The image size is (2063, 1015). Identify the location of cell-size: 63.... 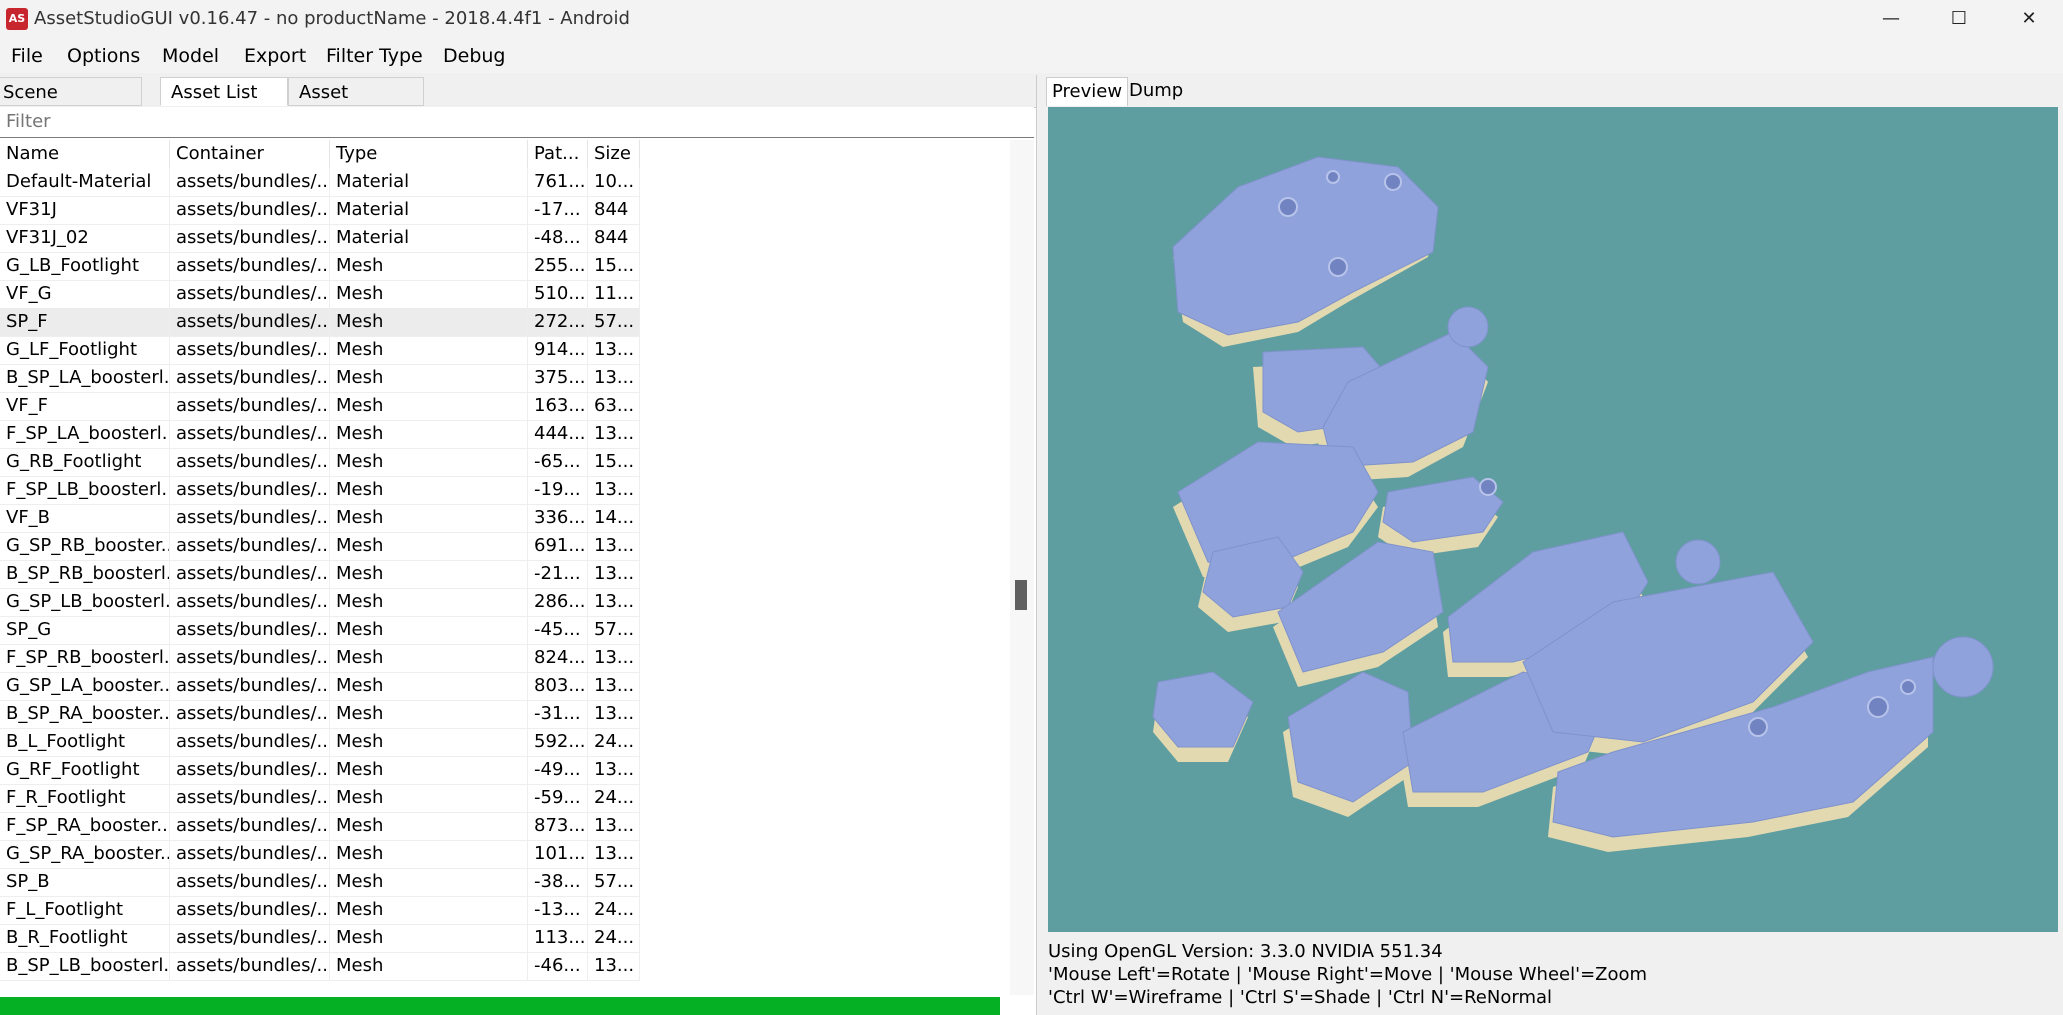
(614, 406).